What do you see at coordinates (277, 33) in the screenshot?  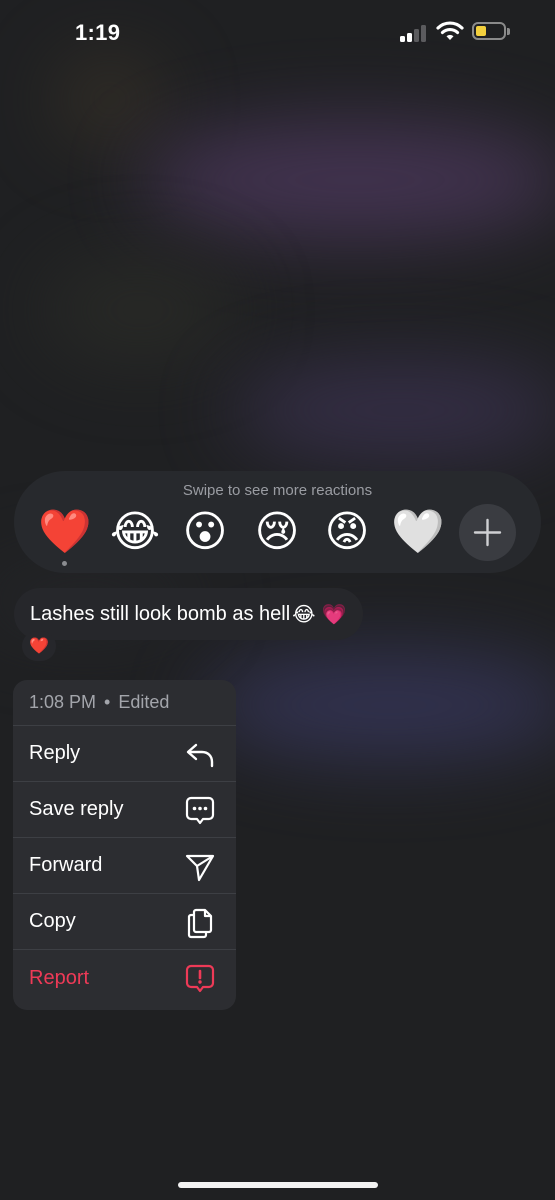 I see `status-bar: 1:19` at bounding box center [277, 33].